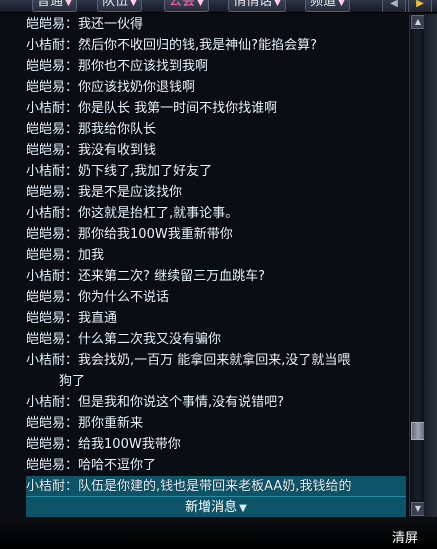 This screenshot has width=437, height=549. I want to click on message-text: 我还一伙得, so click(111, 24).